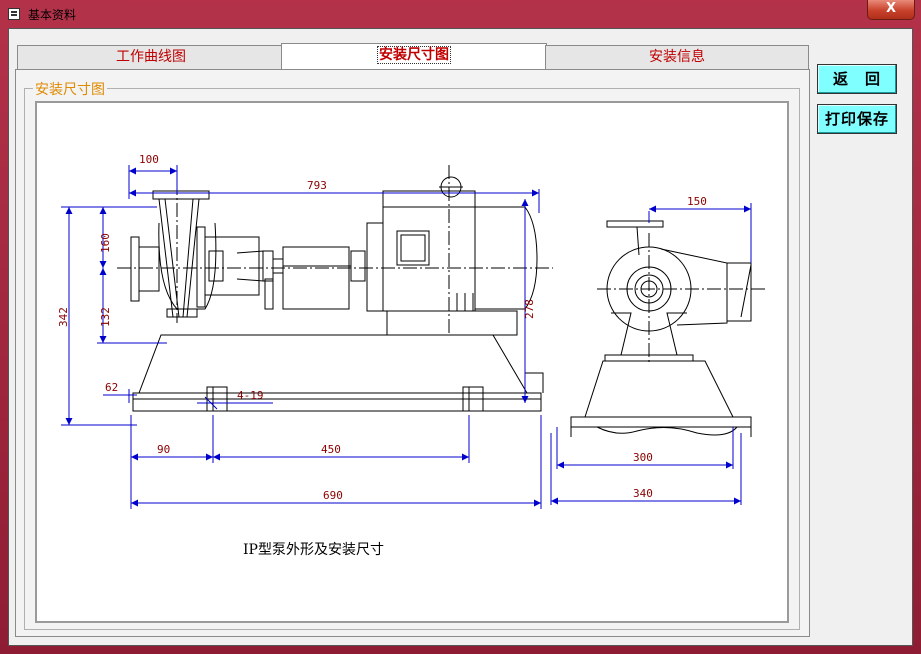  What do you see at coordinates (460, 14) in the screenshot?
I see `title-bar: 基本资料 X` at bounding box center [460, 14].